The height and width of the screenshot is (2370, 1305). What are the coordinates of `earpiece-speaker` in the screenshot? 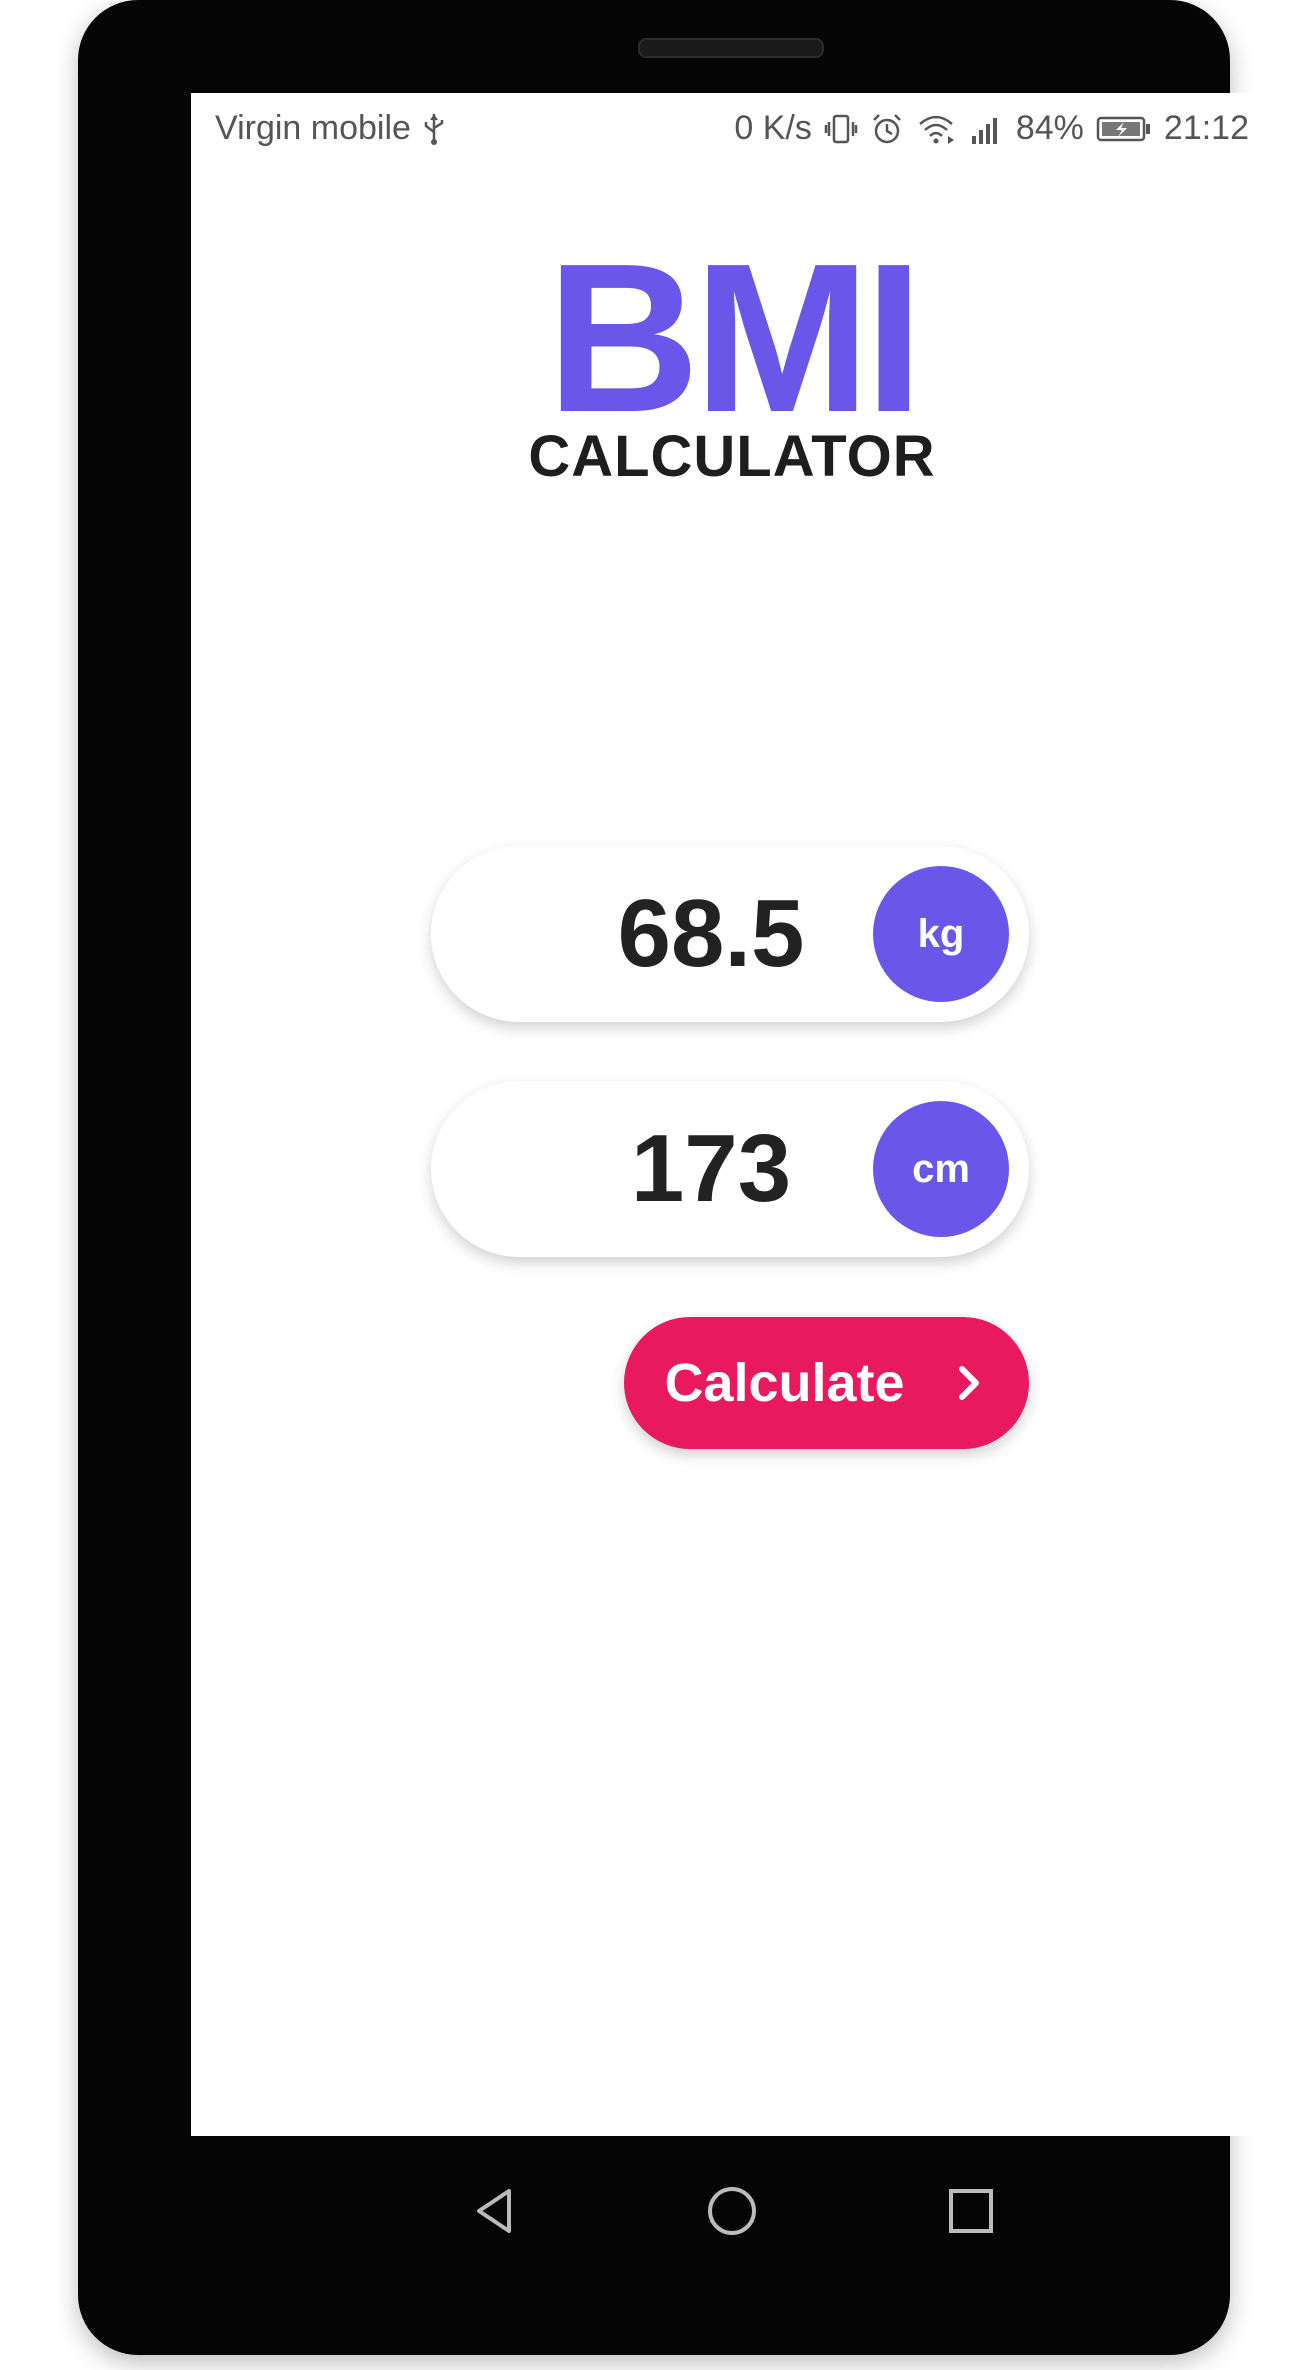 It's located at (731, 48).